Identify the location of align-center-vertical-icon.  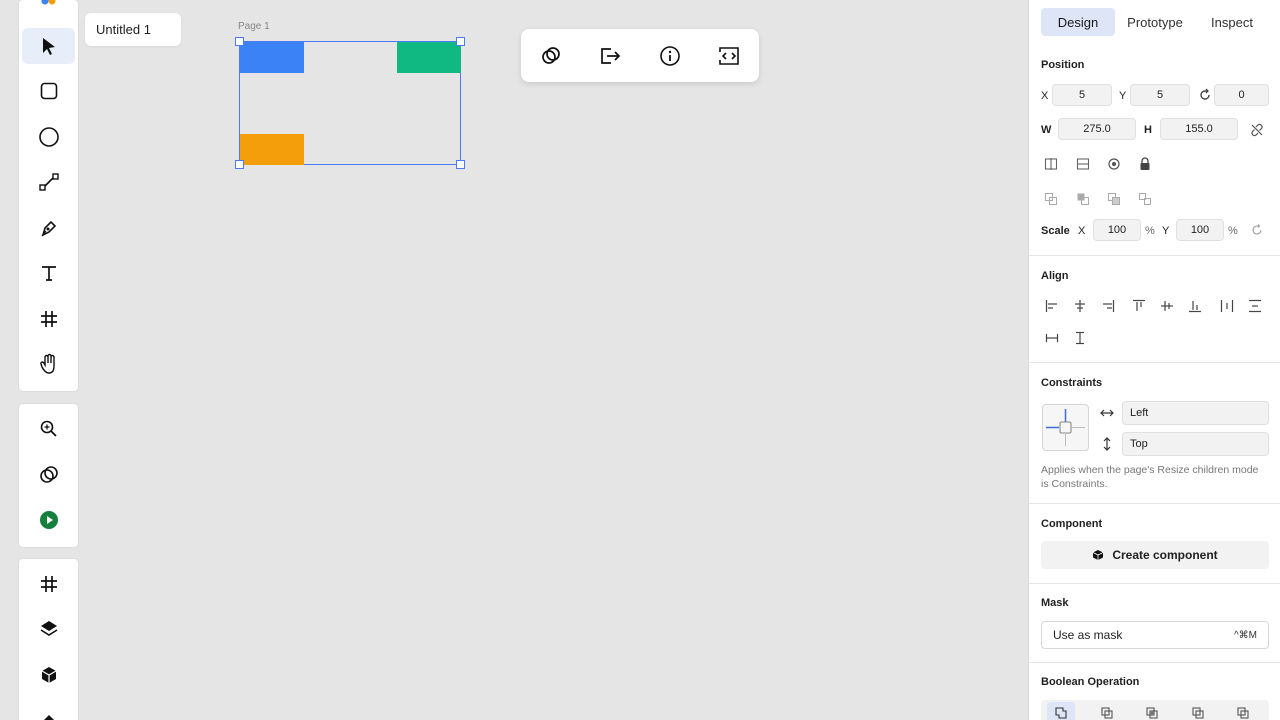
(1167, 306).